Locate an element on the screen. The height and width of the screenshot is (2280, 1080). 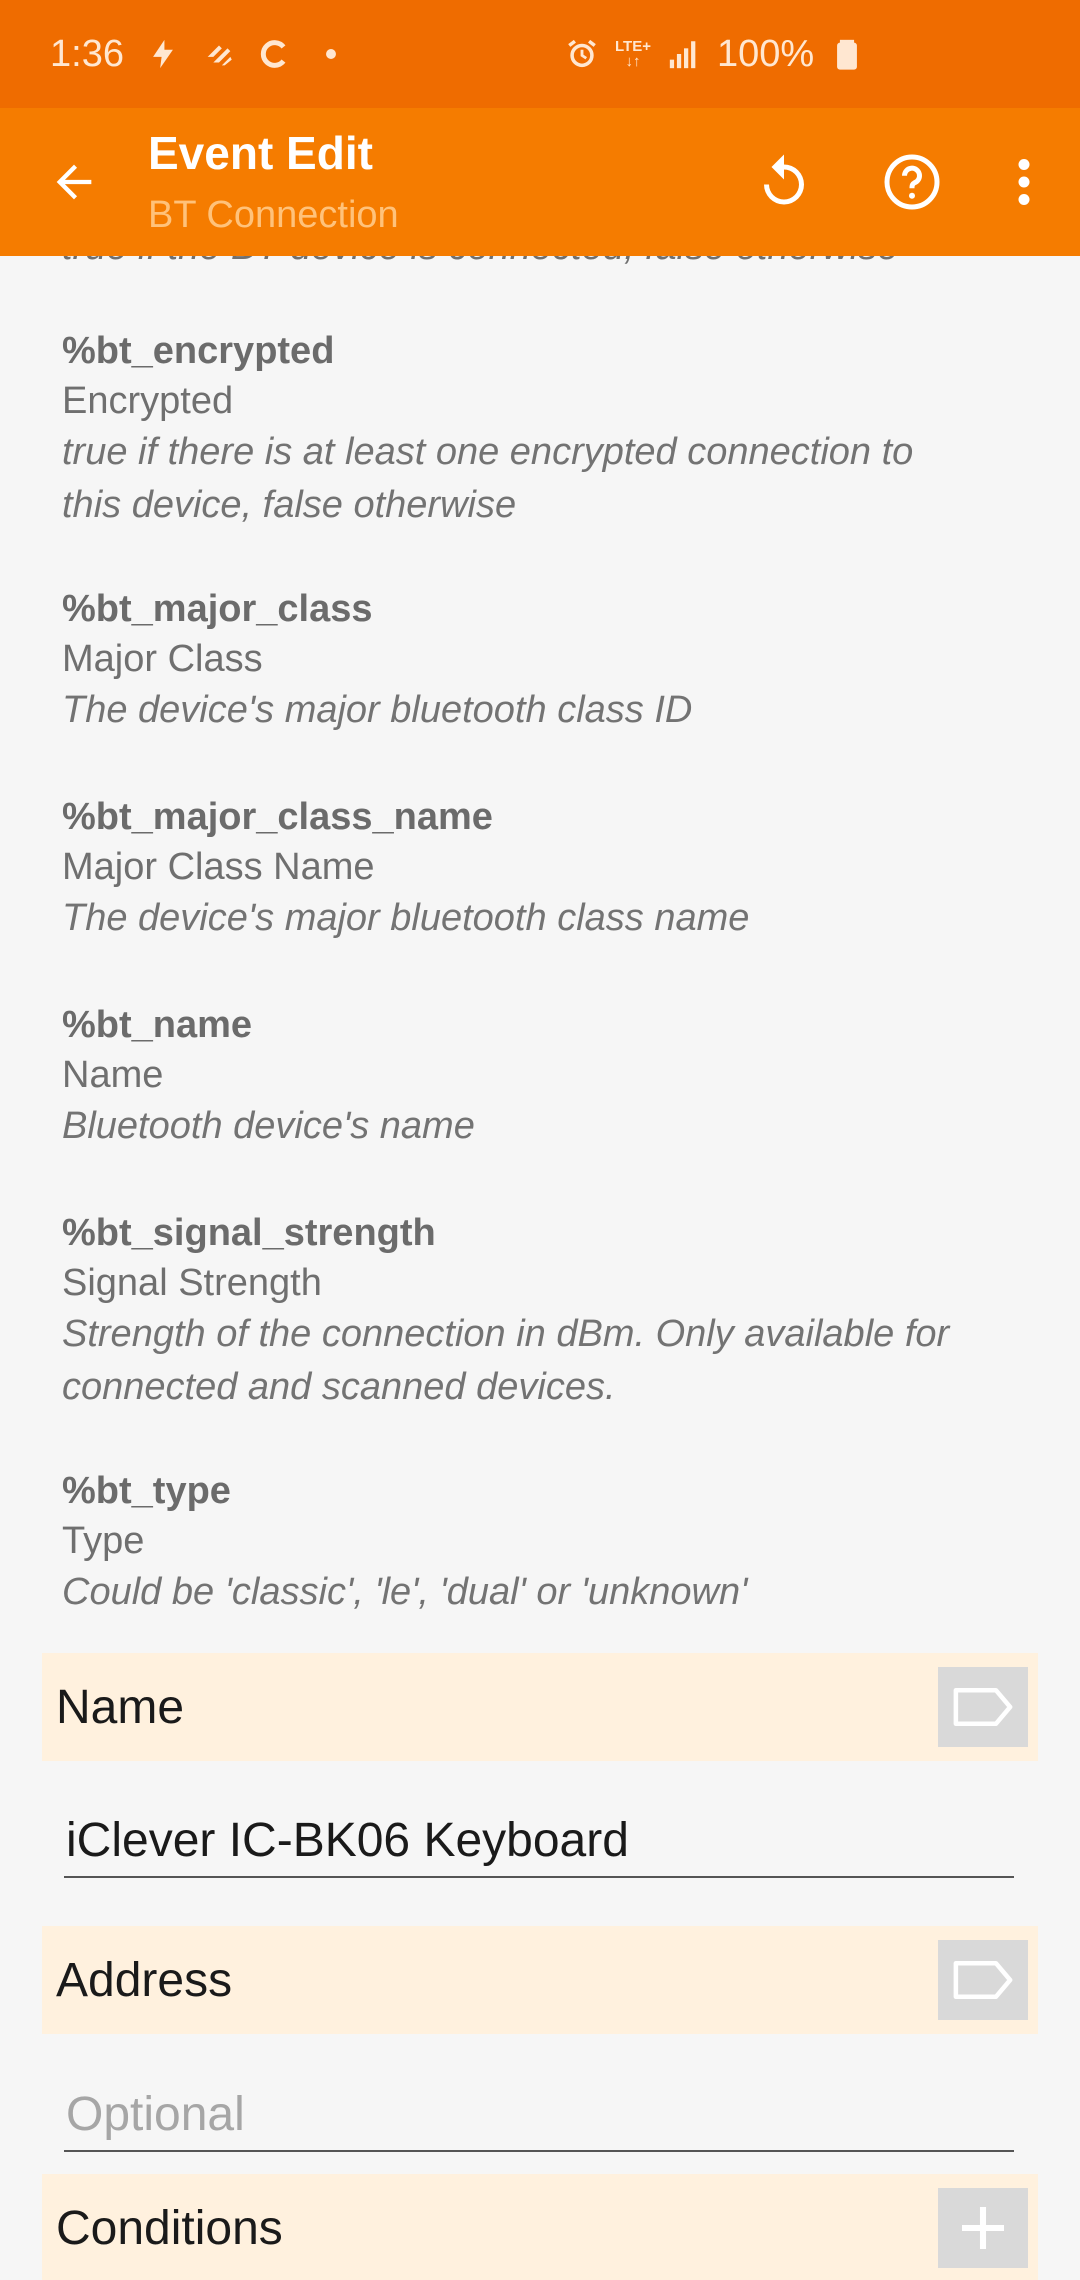
conditions-section-header: Conditions is located at coordinates (540, 2227).